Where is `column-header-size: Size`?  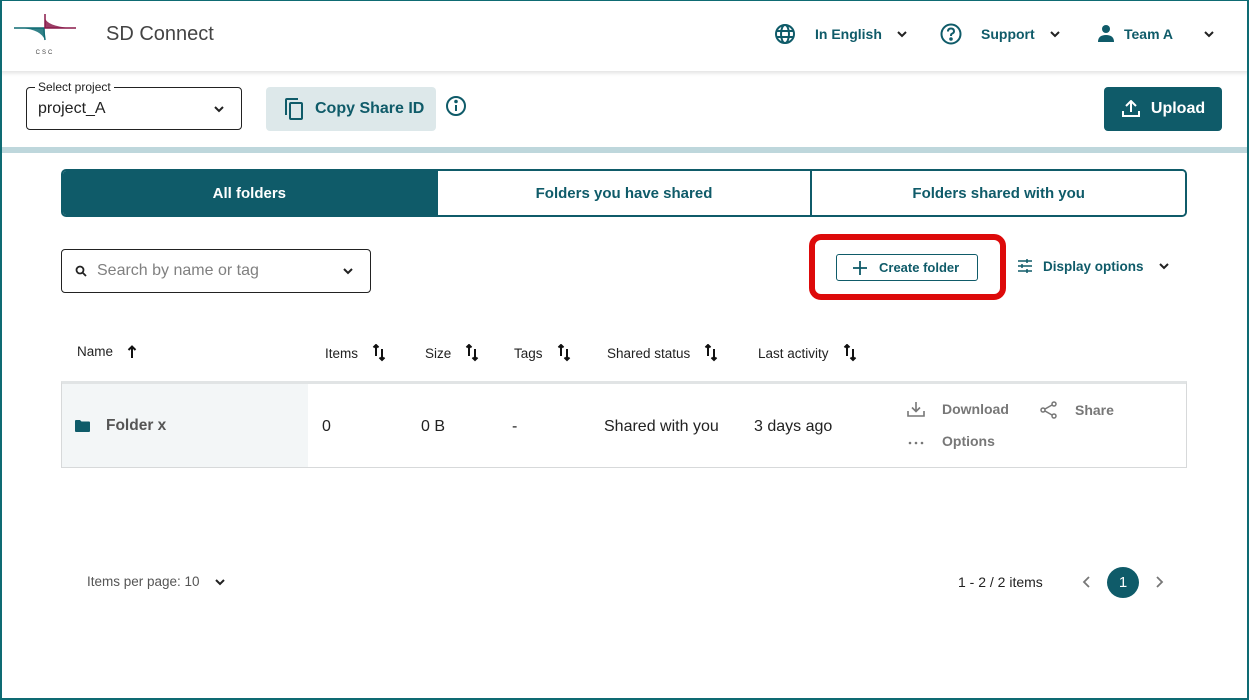
column-header-size: Size is located at coordinates (452, 353).